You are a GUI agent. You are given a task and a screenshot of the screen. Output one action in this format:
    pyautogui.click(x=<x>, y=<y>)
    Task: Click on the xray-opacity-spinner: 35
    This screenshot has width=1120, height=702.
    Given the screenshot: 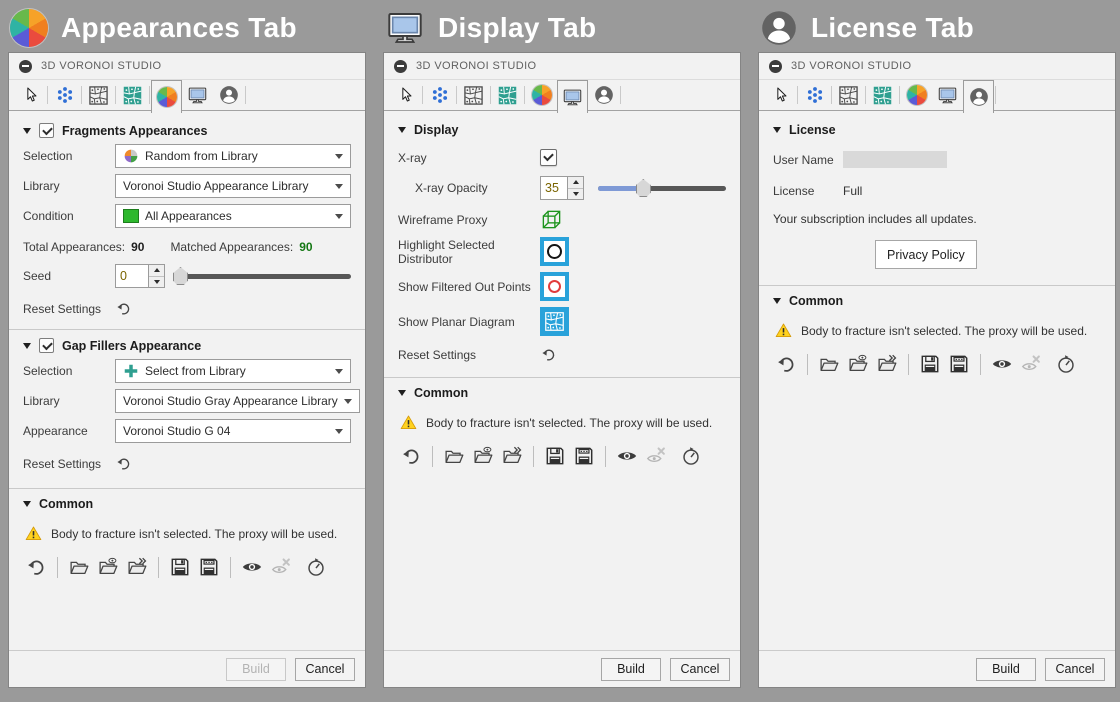 What is the action you would take?
    pyautogui.click(x=562, y=188)
    